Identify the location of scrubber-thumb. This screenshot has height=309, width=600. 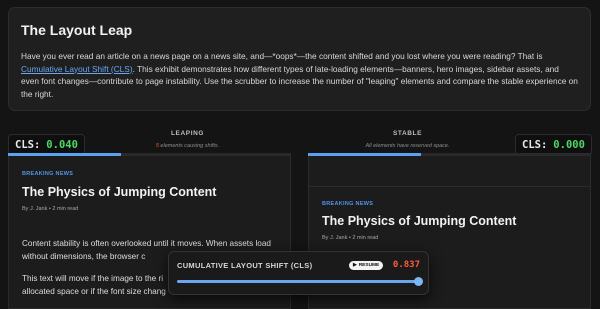
(419, 281).